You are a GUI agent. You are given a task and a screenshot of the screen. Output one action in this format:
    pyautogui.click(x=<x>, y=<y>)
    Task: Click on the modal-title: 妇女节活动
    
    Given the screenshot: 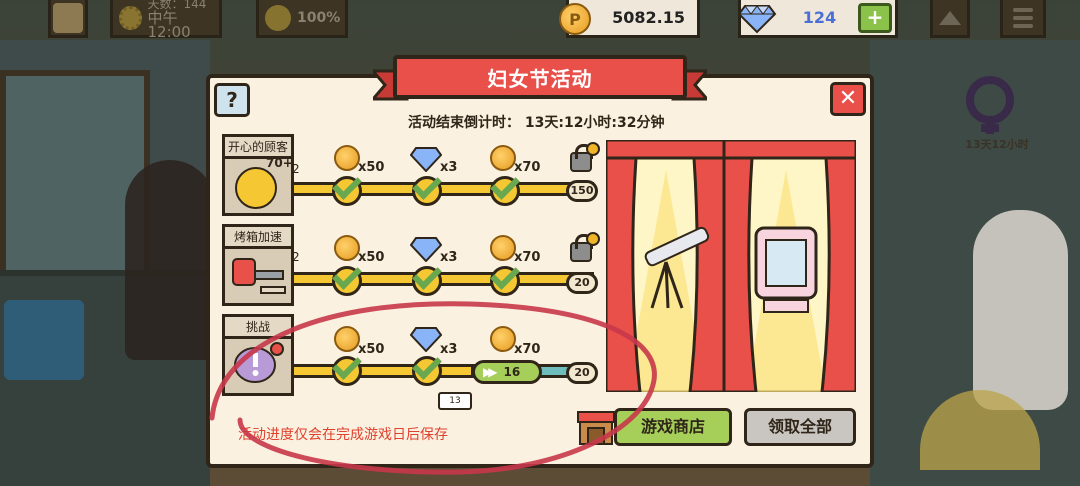 What is the action you would take?
    pyautogui.click(x=540, y=77)
    